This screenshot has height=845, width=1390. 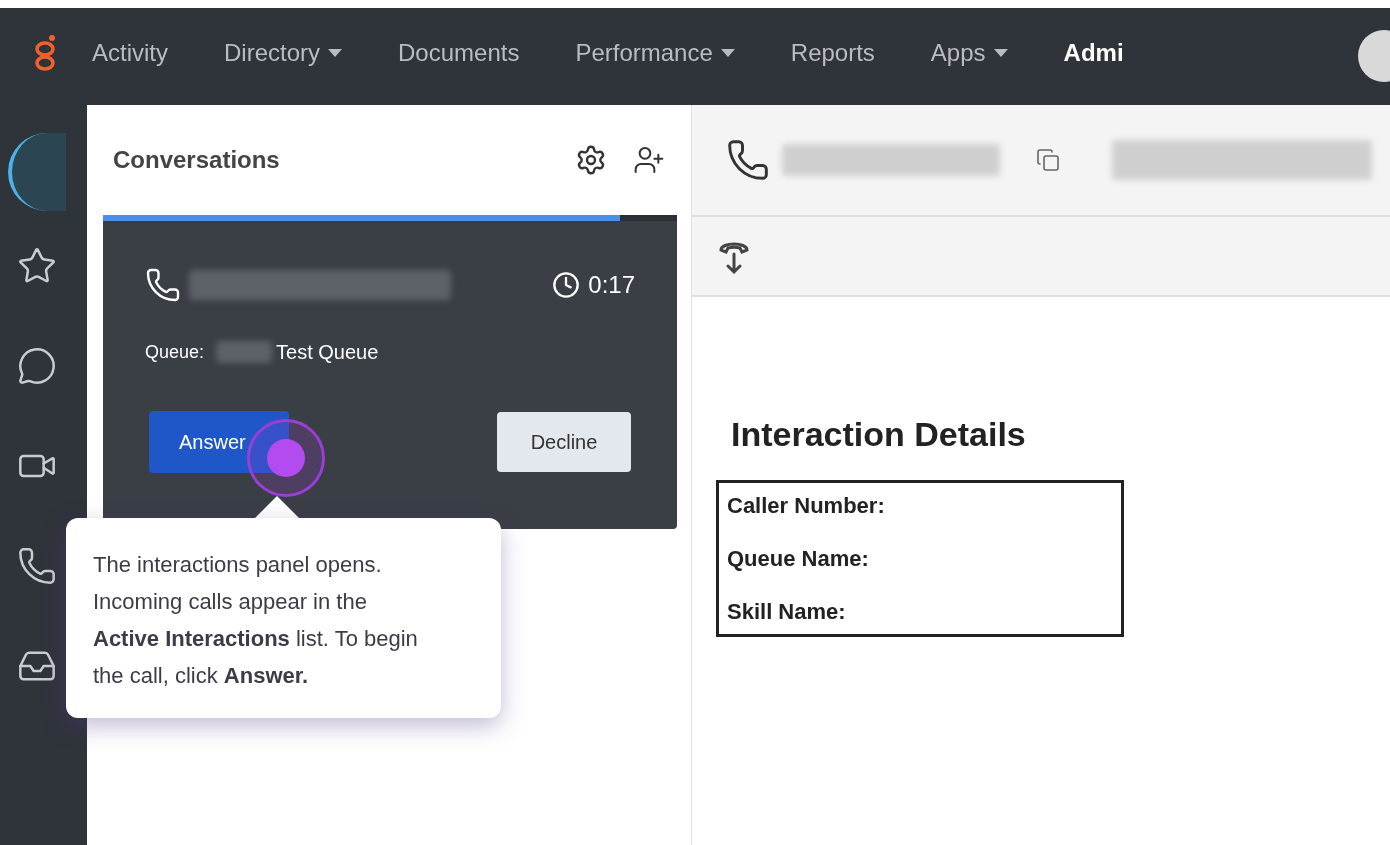 What do you see at coordinates (46, 52) in the screenshot?
I see `logo-icon` at bounding box center [46, 52].